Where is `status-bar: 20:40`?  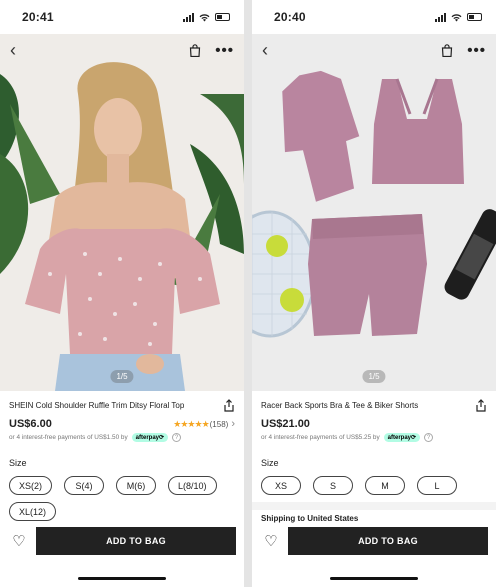
status-bar: 20:40 is located at coordinates (374, 17).